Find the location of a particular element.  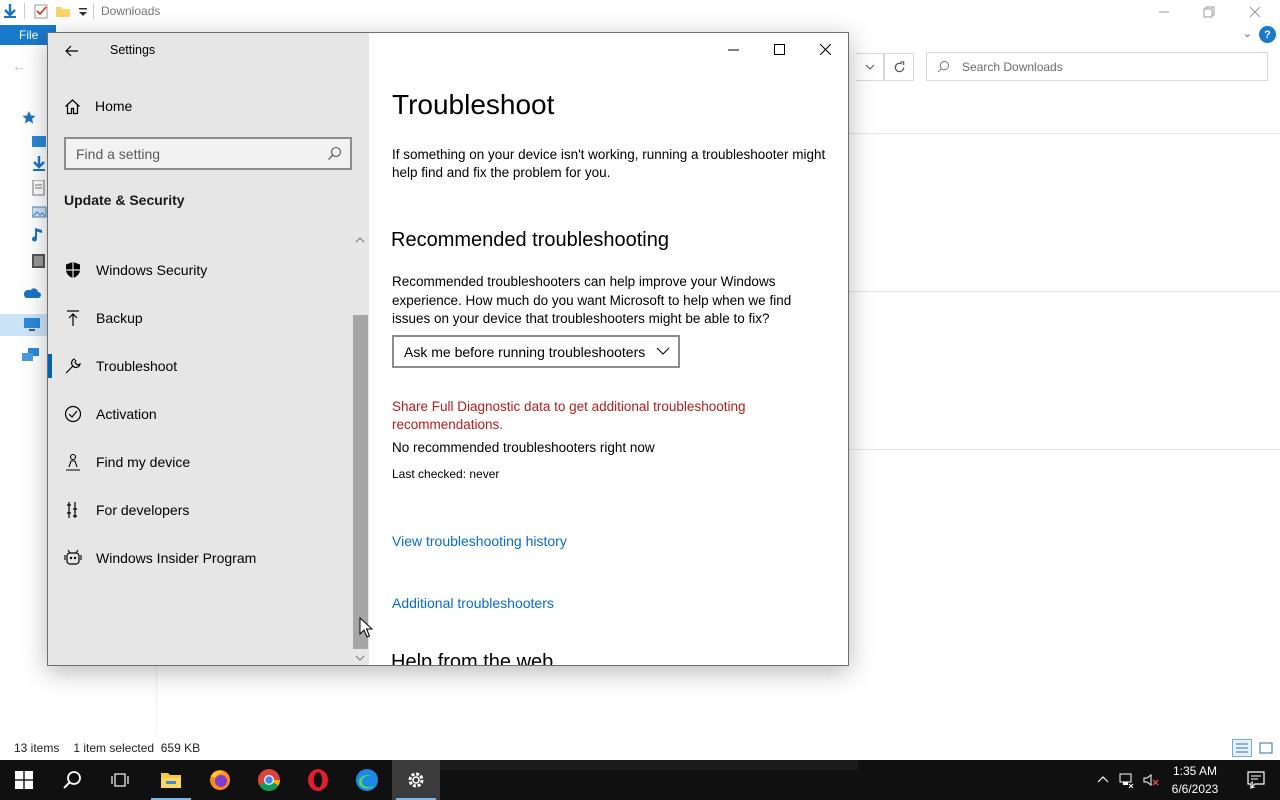

help-from-web-heading: Help from the web is located at coordinates (472, 658).